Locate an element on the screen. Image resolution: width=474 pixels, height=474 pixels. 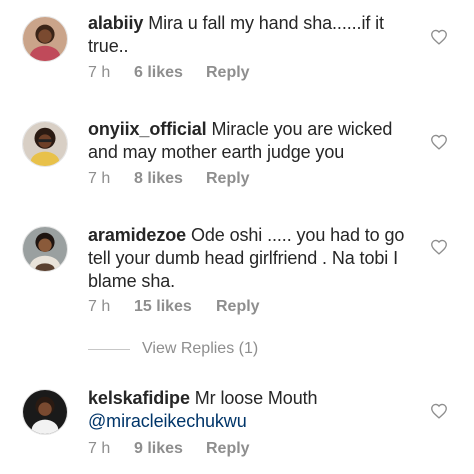
comment-meta: 7 h 6 likes Reply is located at coordinates (169, 73).